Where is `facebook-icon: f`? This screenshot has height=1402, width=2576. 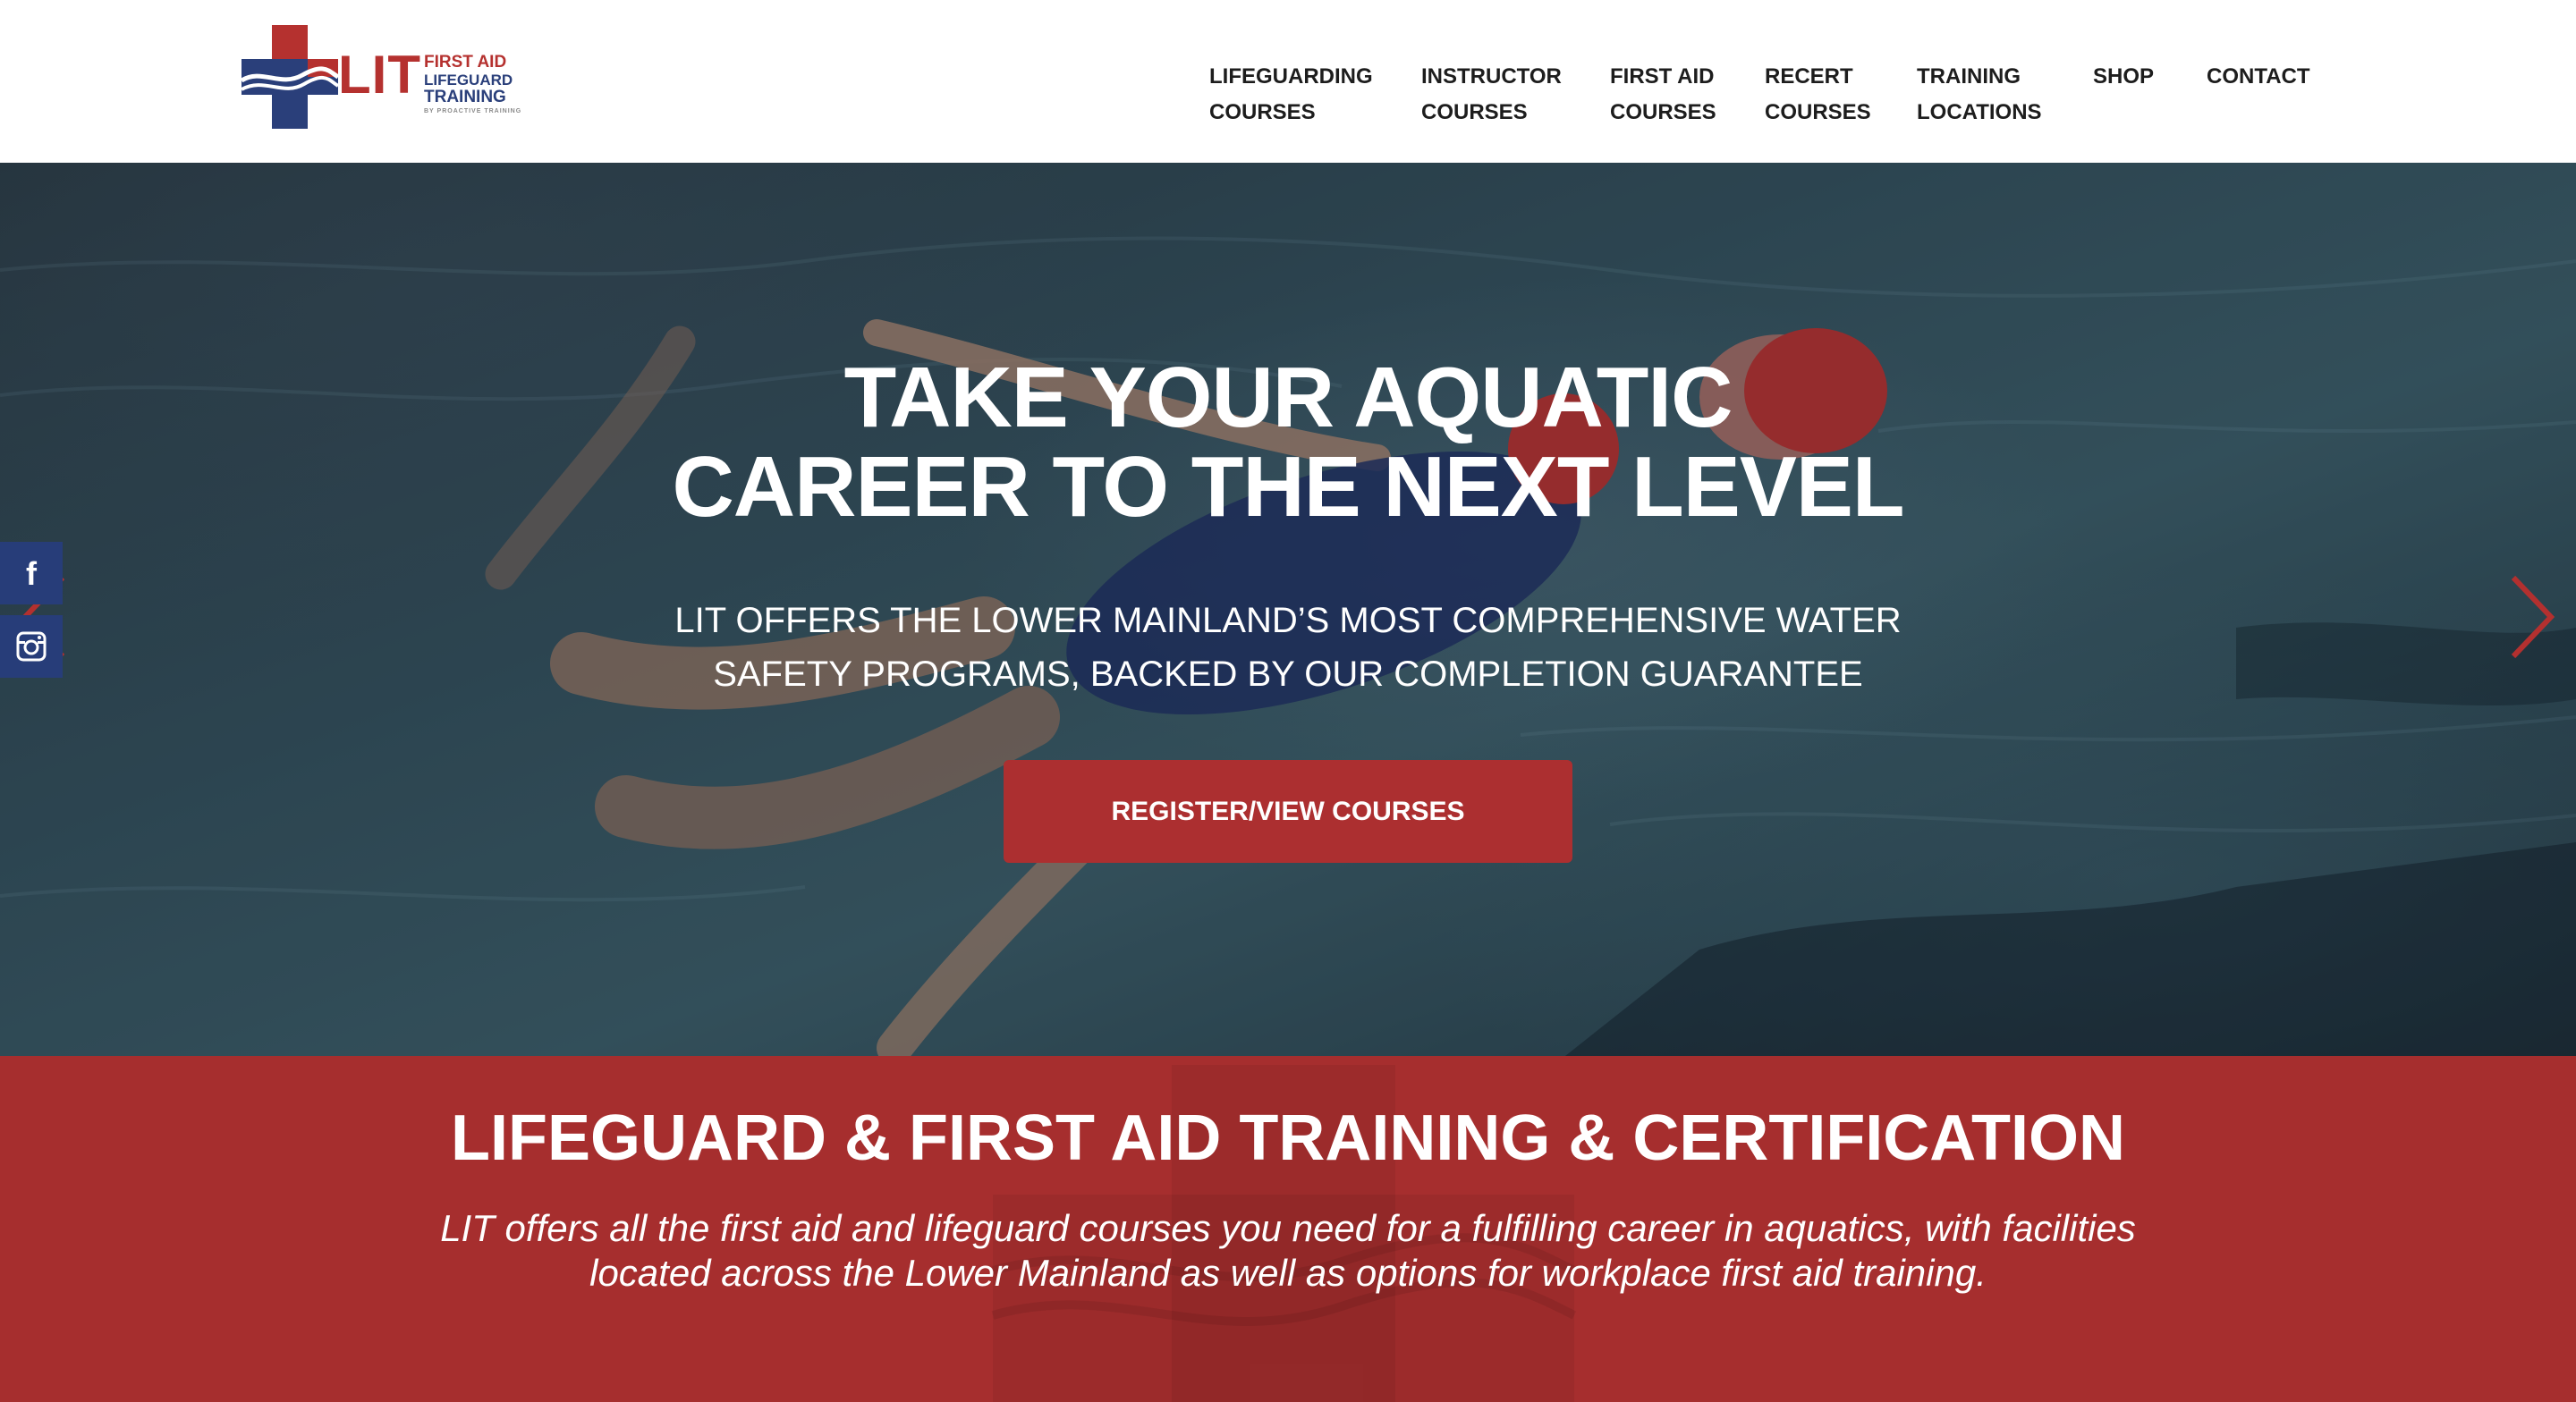
facebook-icon: f is located at coordinates (32, 573).